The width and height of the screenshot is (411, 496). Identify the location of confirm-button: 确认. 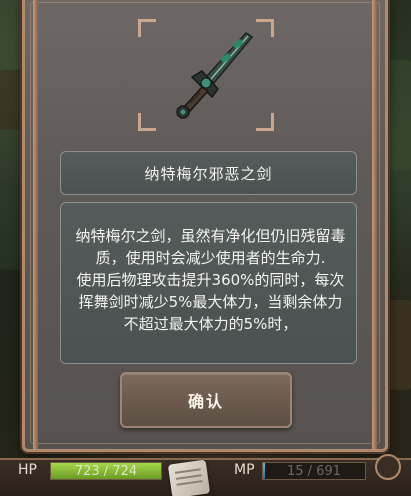
(206, 400).